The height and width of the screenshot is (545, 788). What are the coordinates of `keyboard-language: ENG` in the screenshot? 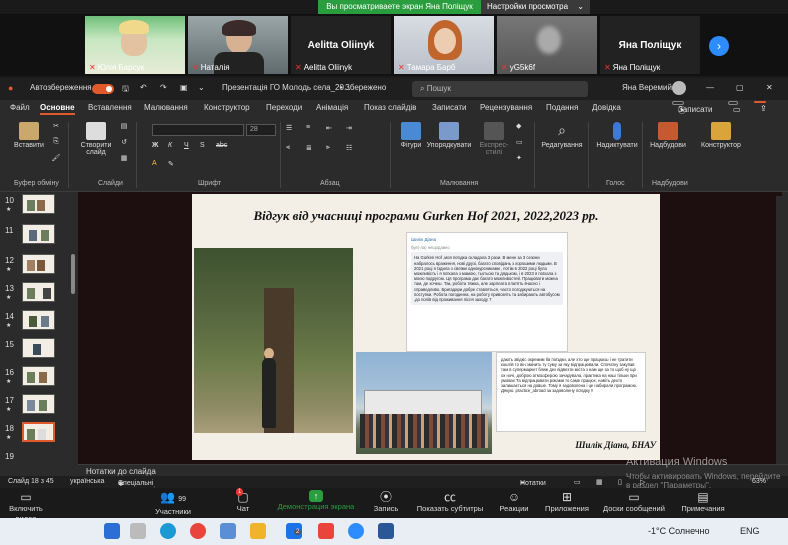 It's located at (750, 531).